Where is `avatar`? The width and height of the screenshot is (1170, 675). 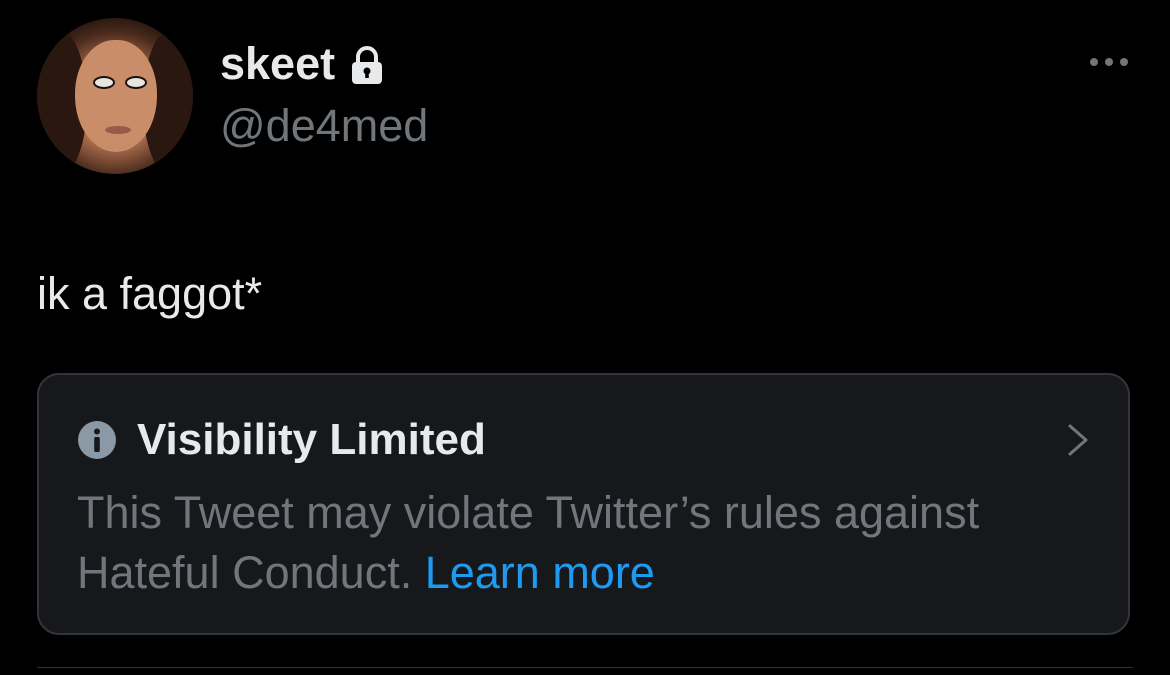 avatar is located at coordinates (115, 96).